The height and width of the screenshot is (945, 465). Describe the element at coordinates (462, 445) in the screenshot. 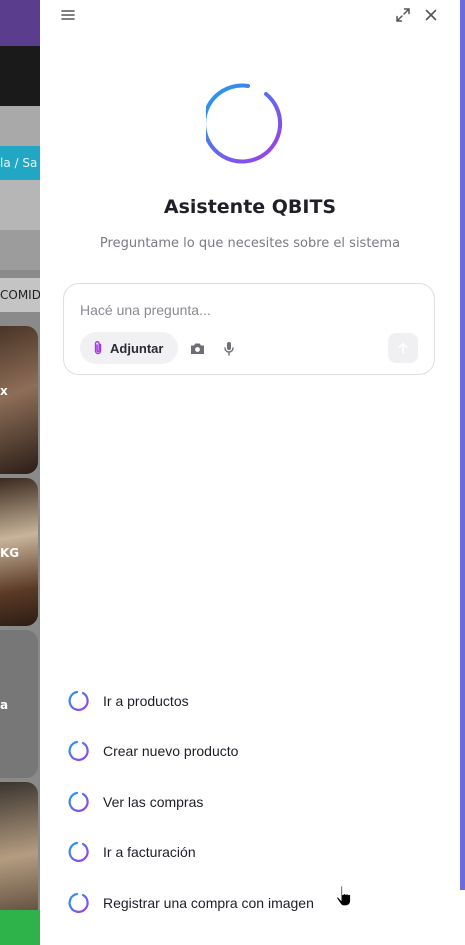

I see `scrollbar` at that location.